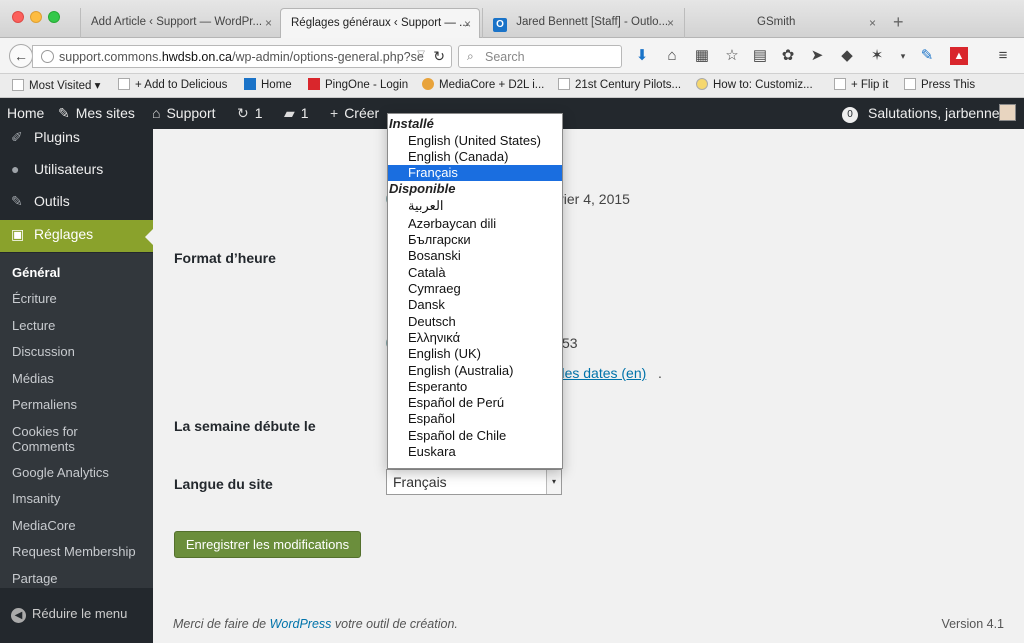  What do you see at coordinates (475, 224) in the screenshot?
I see `language-option: Azərbaycan dili` at bounding box center [475, 224].